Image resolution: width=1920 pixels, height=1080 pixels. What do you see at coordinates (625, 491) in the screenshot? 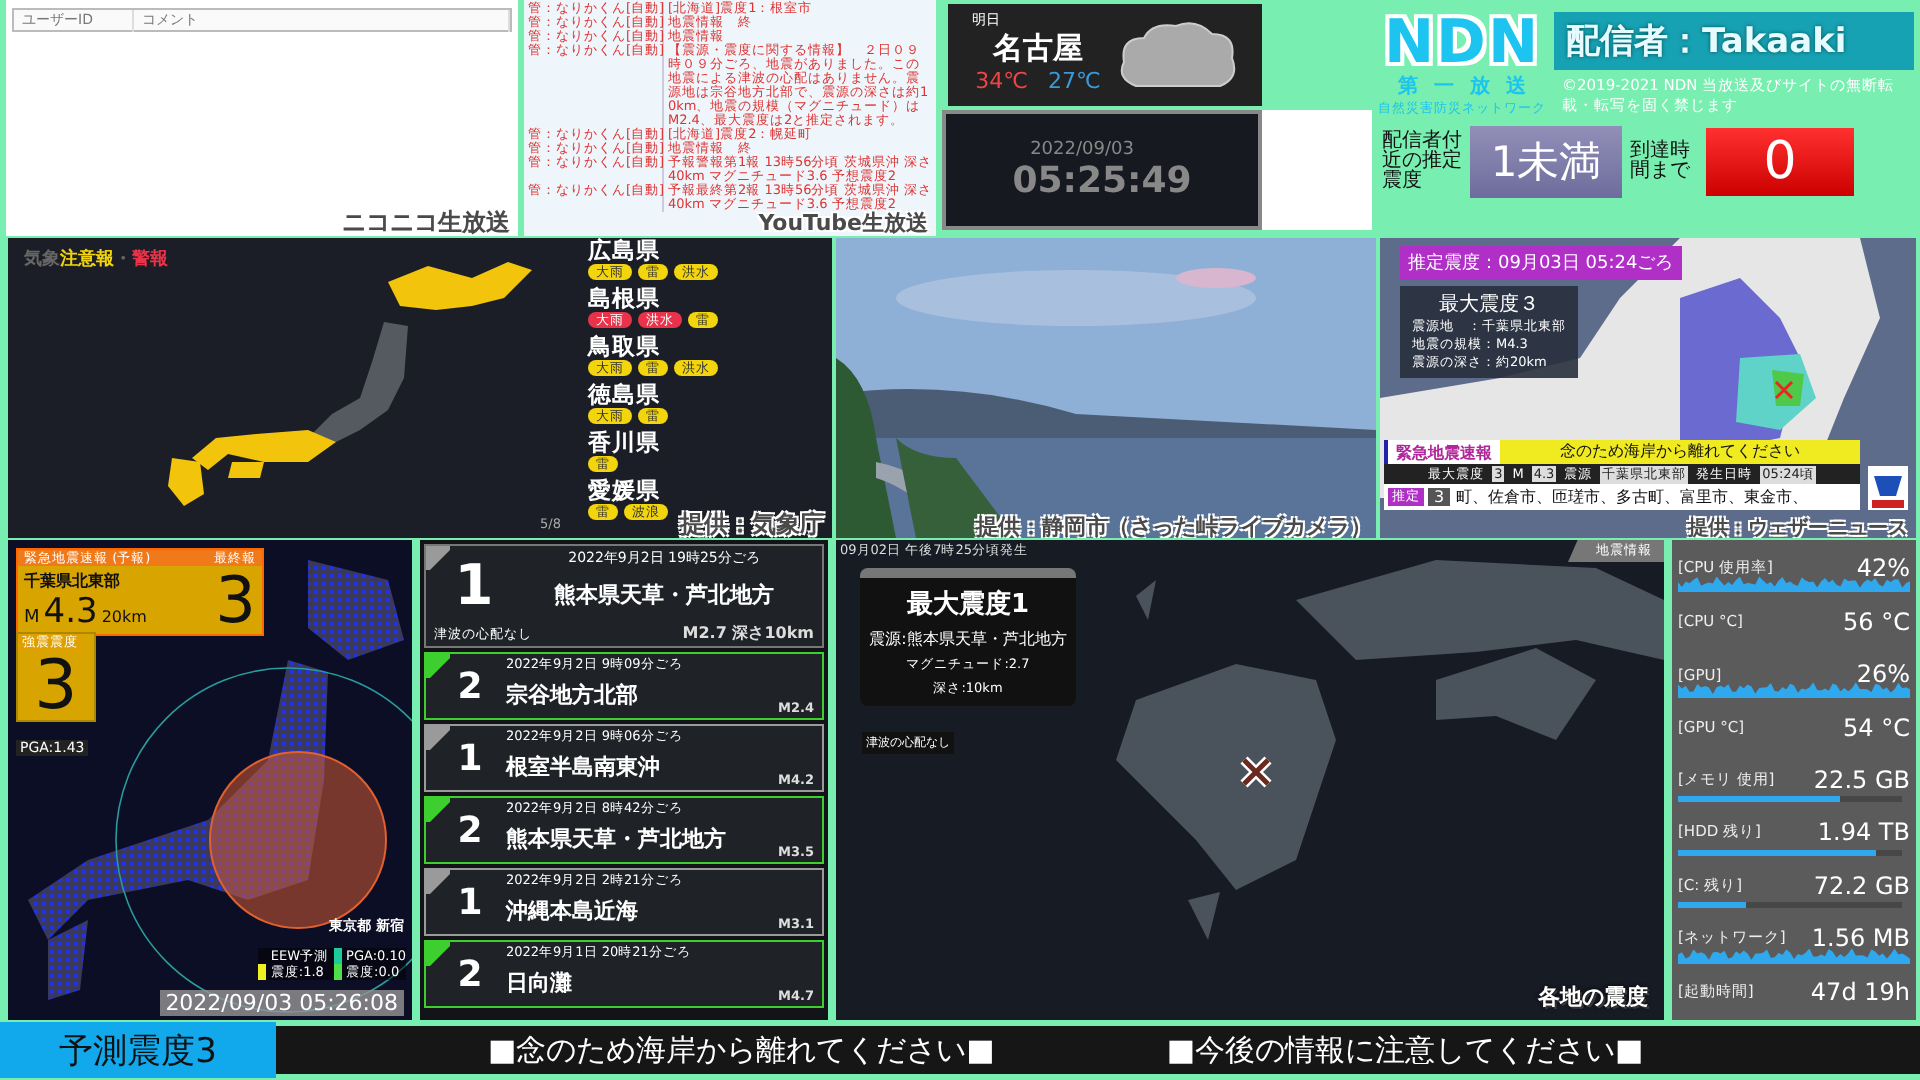
I see `prefecture-name: 愛媛県` at bounding box center [625, 491].